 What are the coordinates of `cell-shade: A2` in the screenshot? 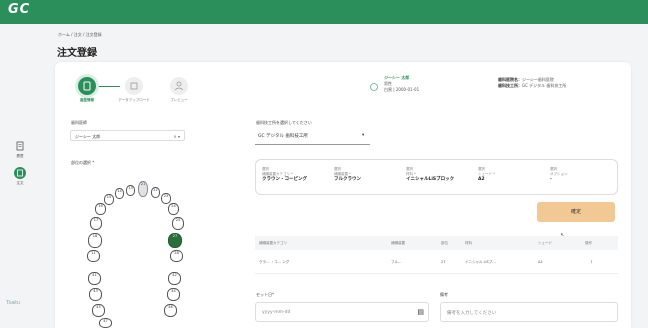 It's located at (540, 262).